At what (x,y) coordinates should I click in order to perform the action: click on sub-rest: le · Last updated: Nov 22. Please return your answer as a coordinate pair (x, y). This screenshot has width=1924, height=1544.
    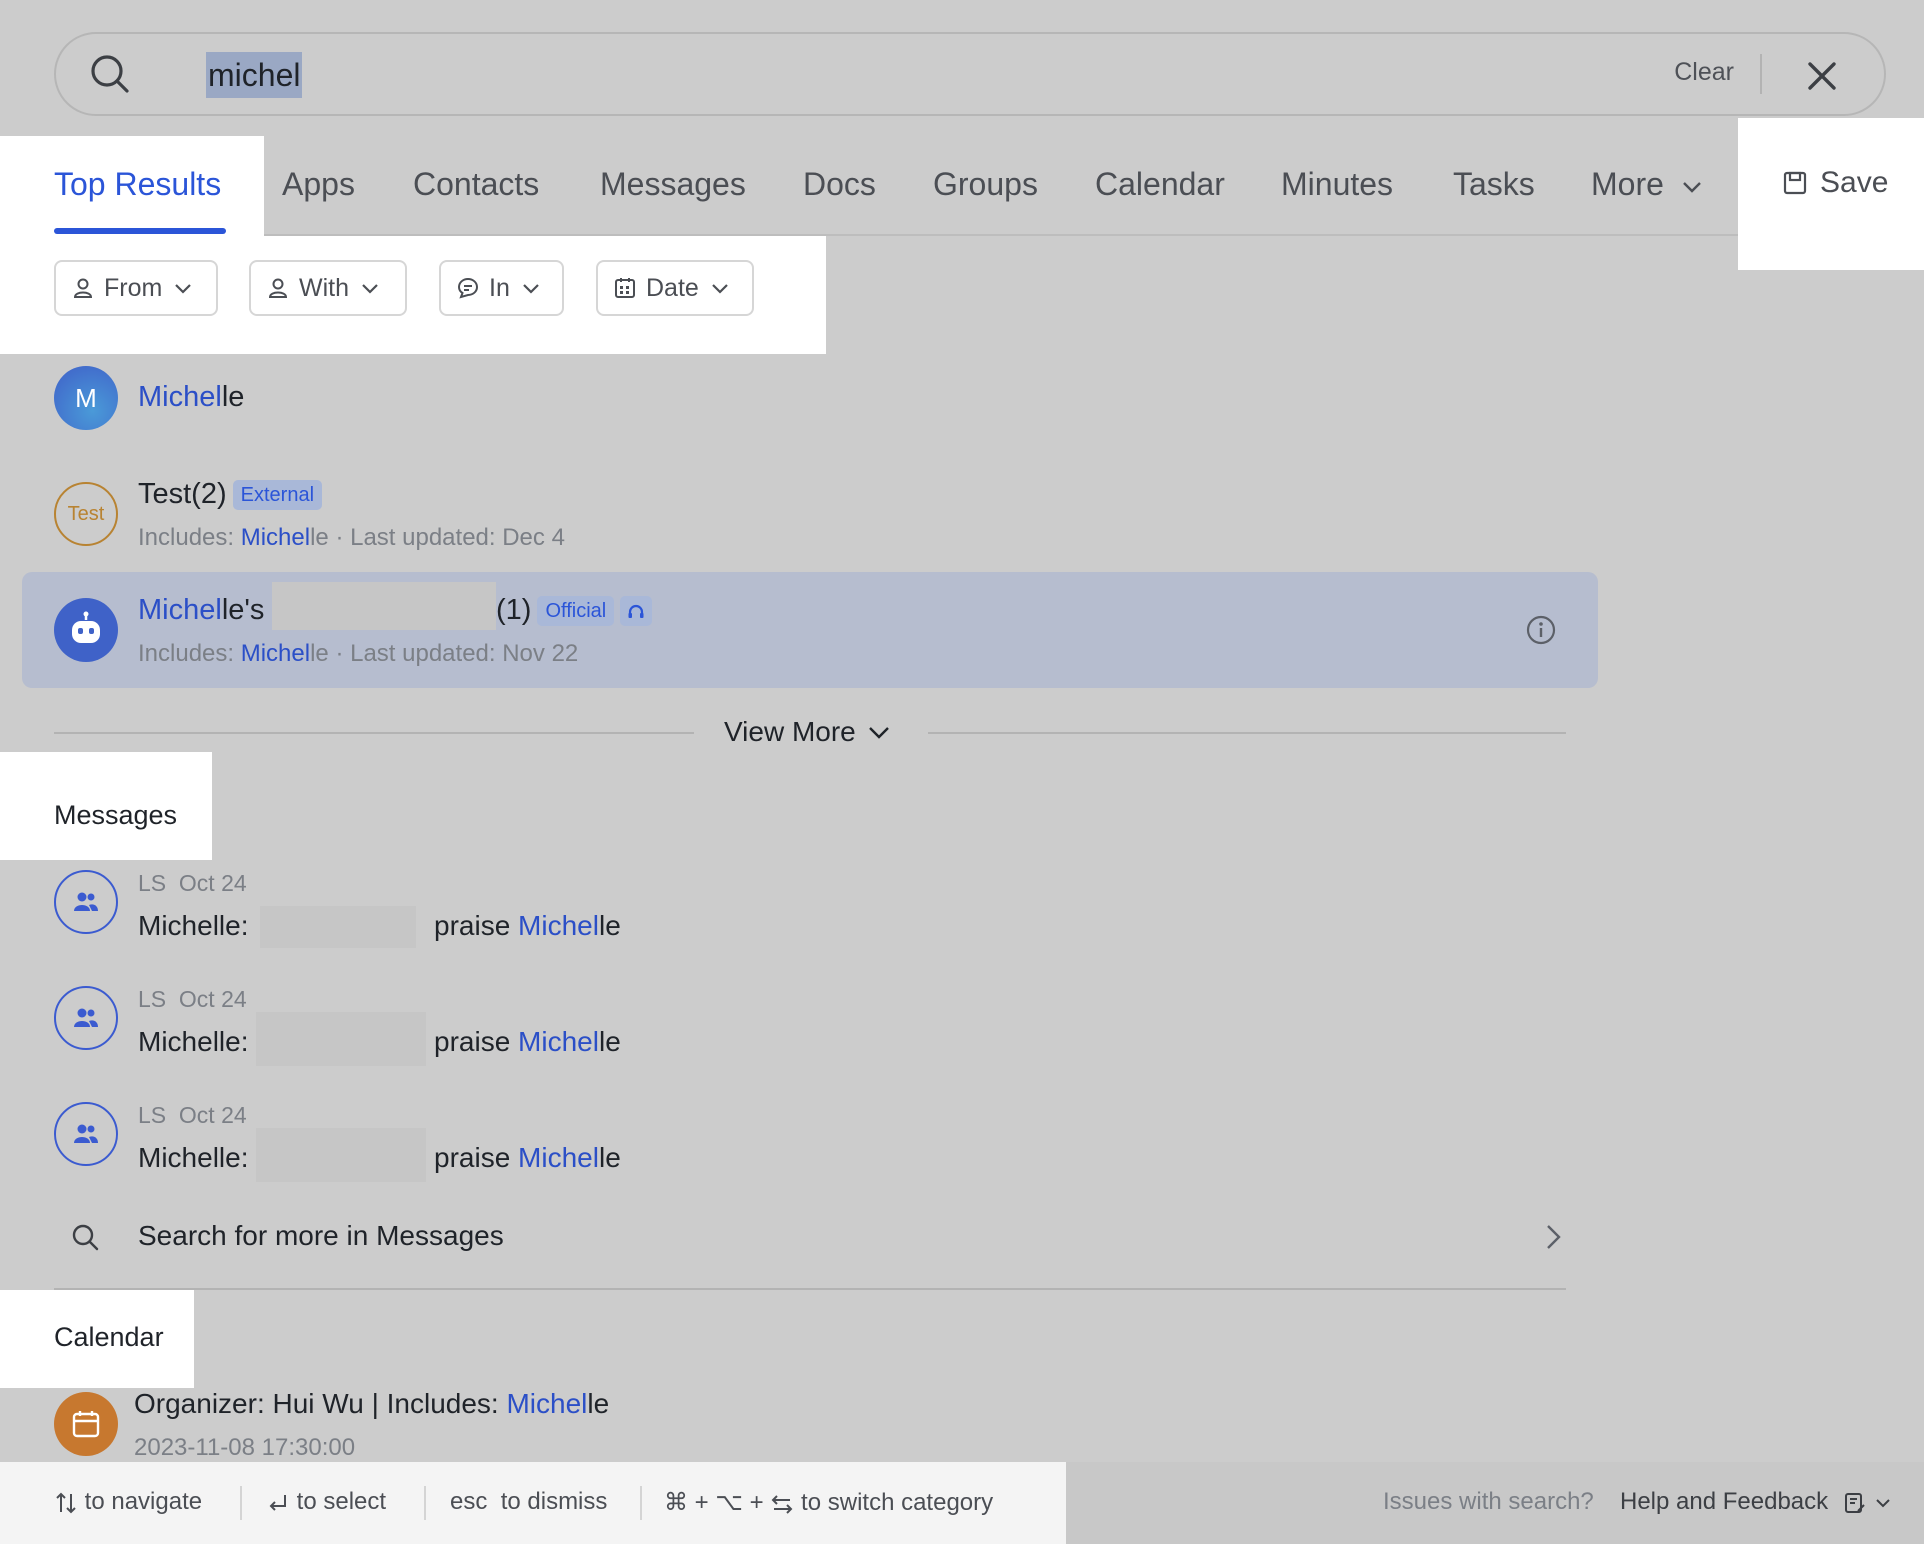
    Looking at the image, I should click on (444, 653).